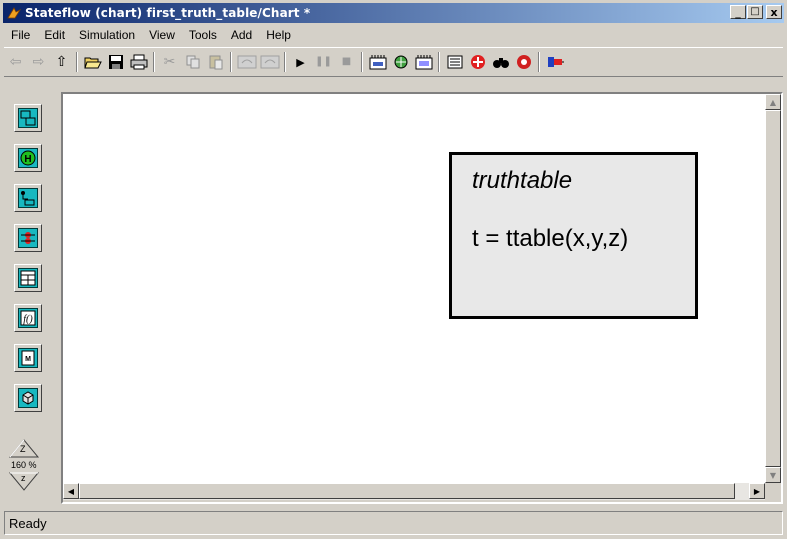 Image resolution: width=787 pixels, height=539 pixels. Describe the element at coordinates (15, 62) in the screenshot. I see `back-icon: ⇦` at that location.